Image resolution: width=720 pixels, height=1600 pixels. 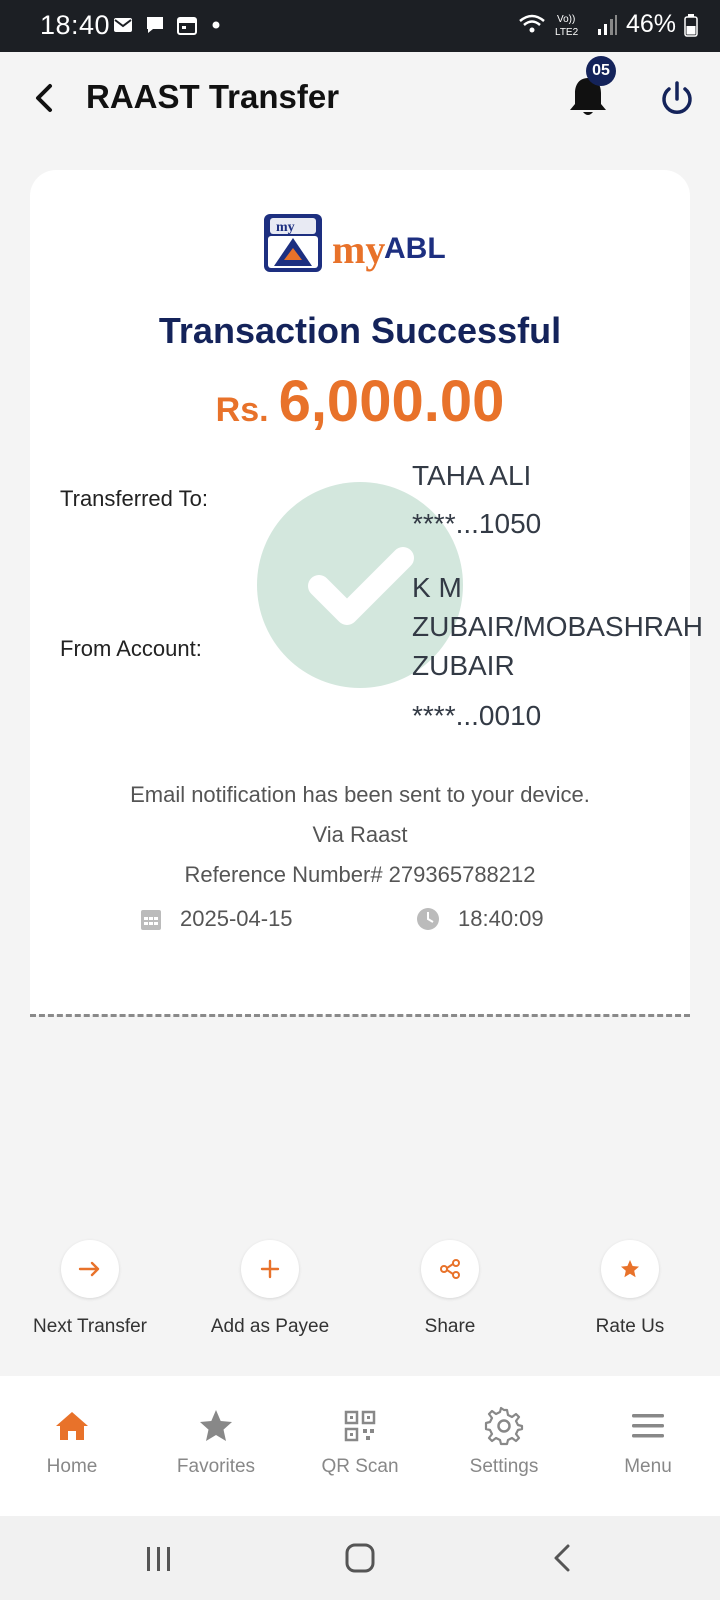 What do you see at coordinates (155, 25) in the screenshot?
I see `message-icon` at bounding box center [155, 25].